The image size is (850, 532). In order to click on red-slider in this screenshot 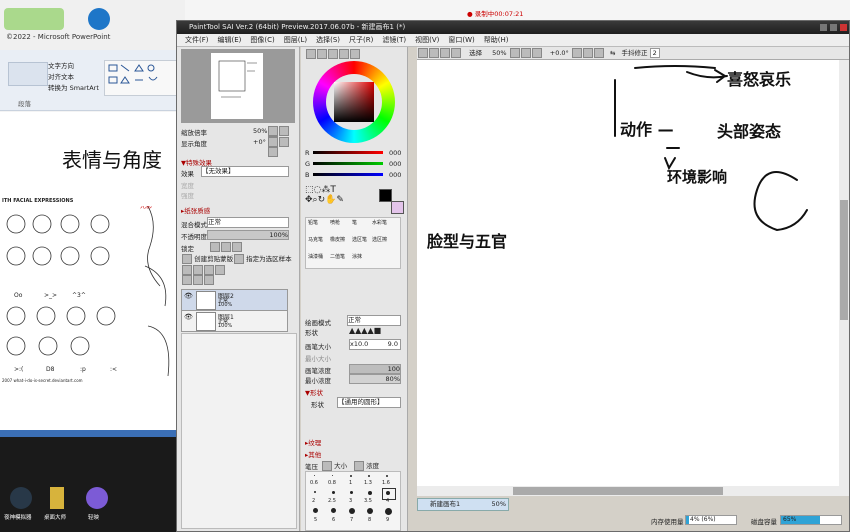, I will do `click(348, 152)`.